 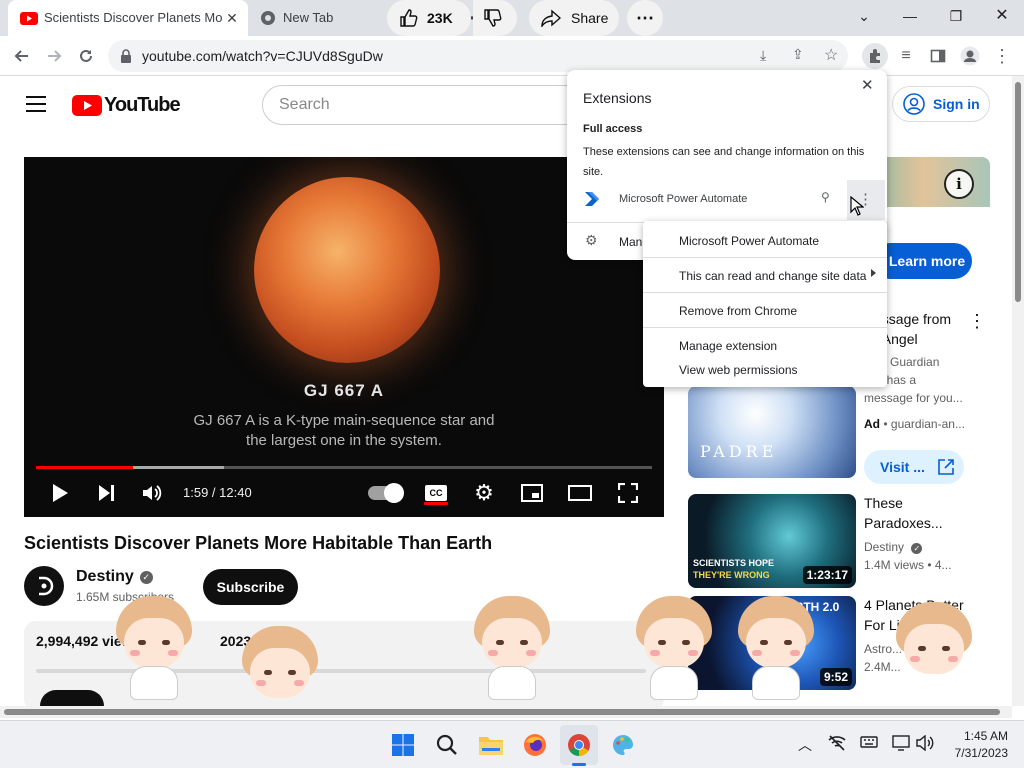 What do you see at coordinates (86, 56) in the screenshot?
I see `reload-icon` at bounding box center [86, 56].